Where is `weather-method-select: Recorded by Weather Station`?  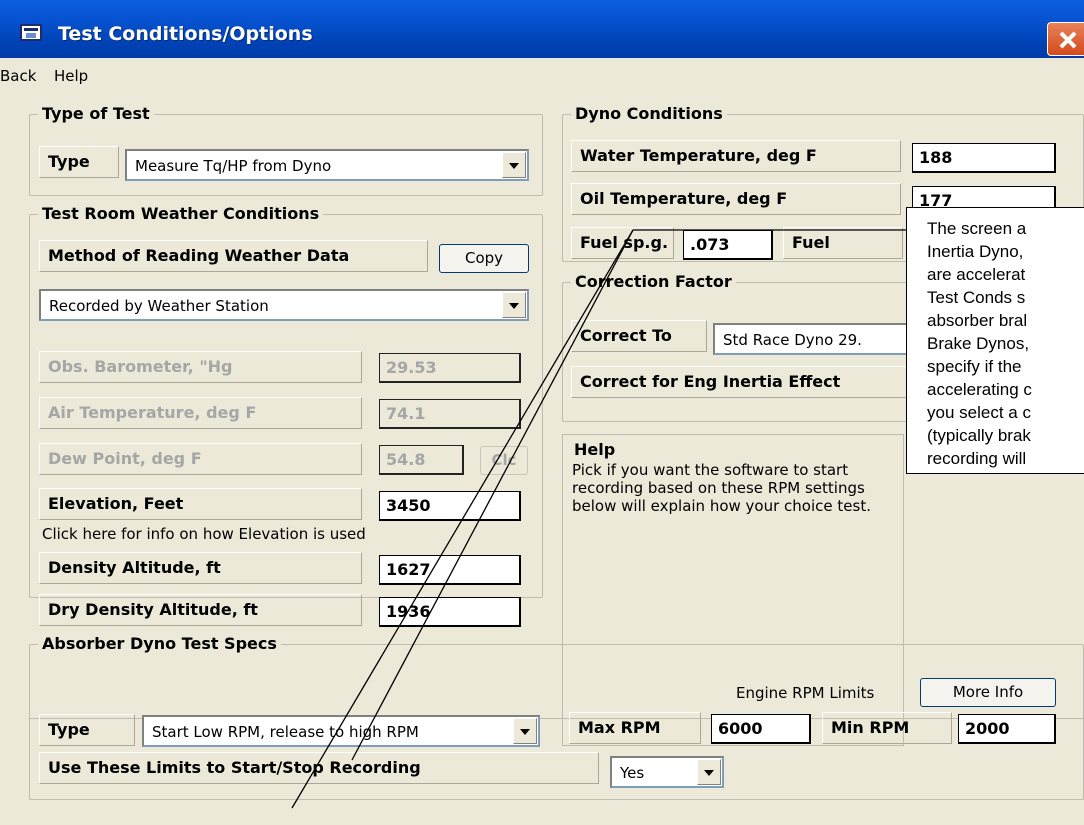 weather-method-select: Recorded by Weather Station is located at coordinates (284, 305).